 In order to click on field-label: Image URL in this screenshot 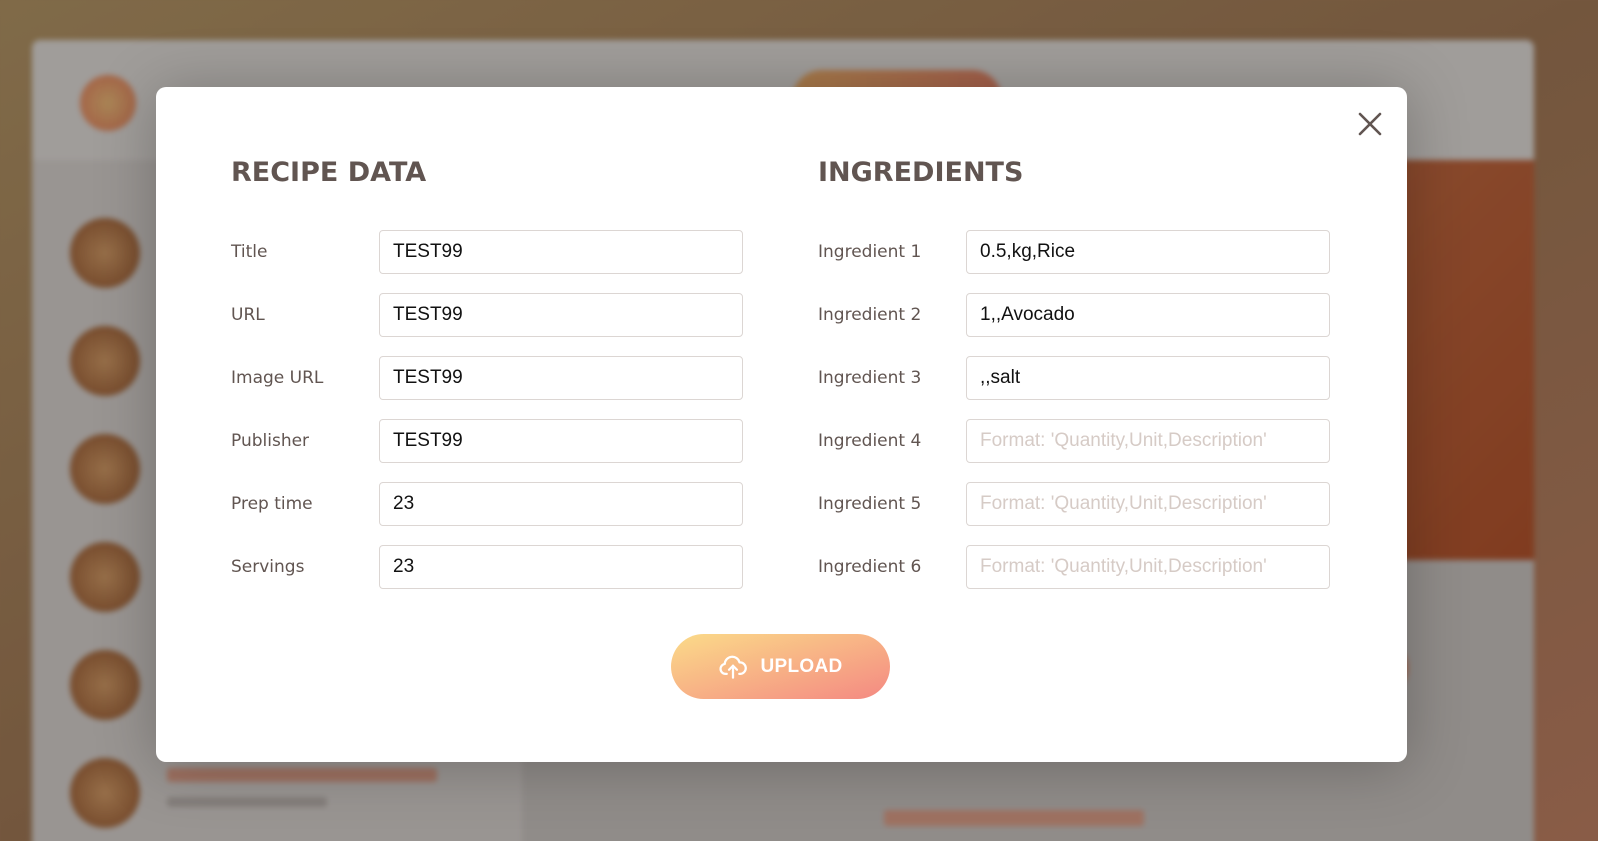, I will do `click(277, 377)`.